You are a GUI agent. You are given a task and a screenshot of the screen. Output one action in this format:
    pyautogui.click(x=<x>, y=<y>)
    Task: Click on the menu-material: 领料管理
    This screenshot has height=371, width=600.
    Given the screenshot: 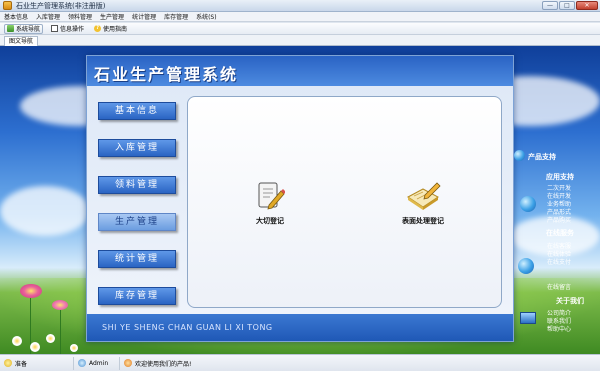 What is the action you would take?
    pyautogui.click(x=80, y=16)
    